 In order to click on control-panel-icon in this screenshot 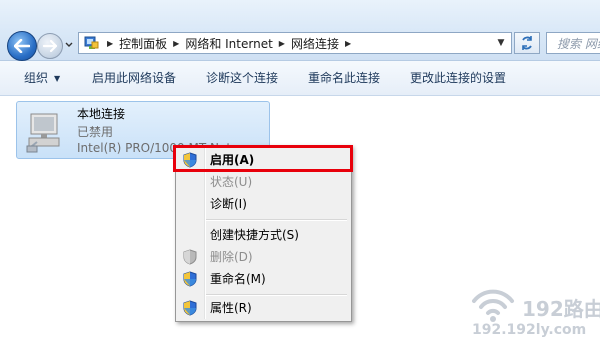, I will do `click(91, 42)`.